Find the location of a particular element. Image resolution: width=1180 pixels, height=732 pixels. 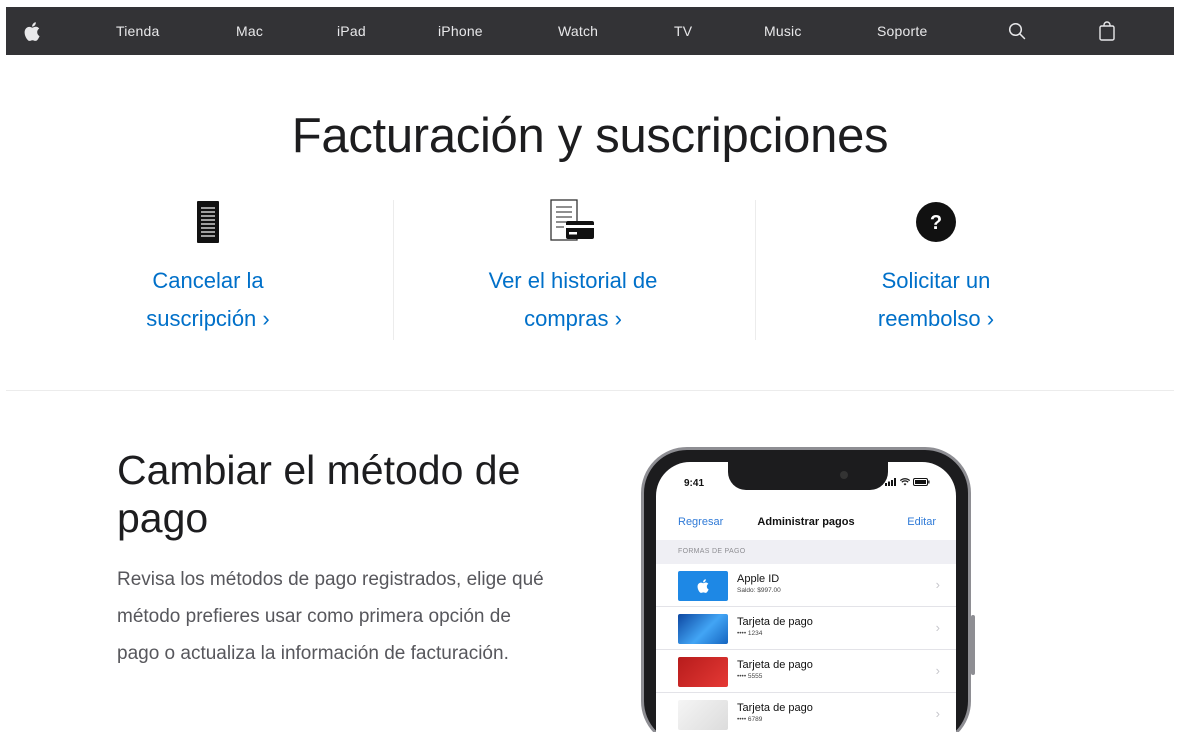

search-icon is located at coordinates (1017, 31).